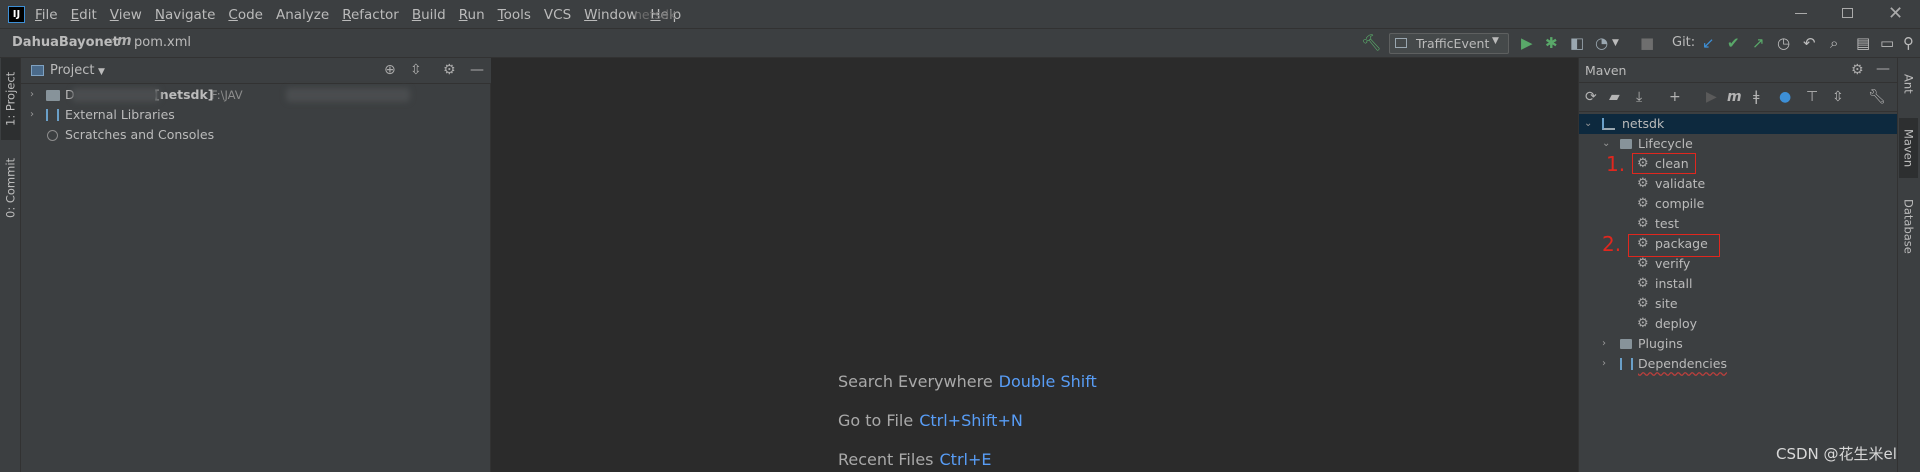  Describe the element at coordinates (965, 459) in the screenshot. I see `hint-shortcut: Ctrl+E` at that location.